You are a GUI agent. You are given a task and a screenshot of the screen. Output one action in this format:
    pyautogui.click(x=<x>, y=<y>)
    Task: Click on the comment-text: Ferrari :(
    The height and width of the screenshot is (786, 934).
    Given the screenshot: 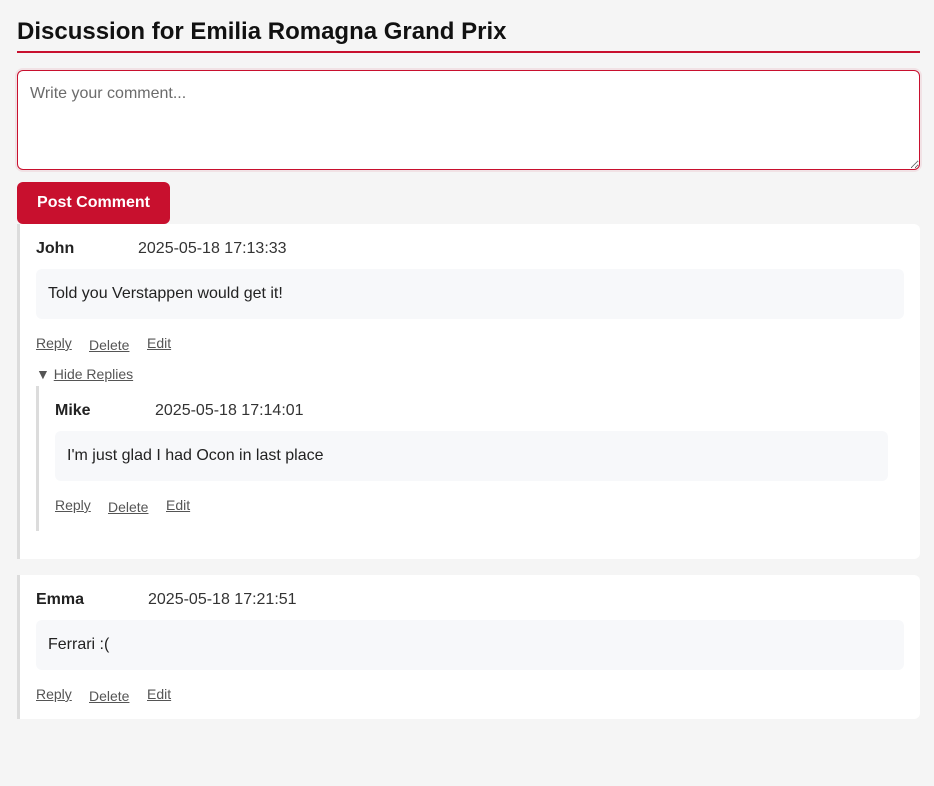 What is the action you would take?
    pyautogui.click(x=470, y=645)
    